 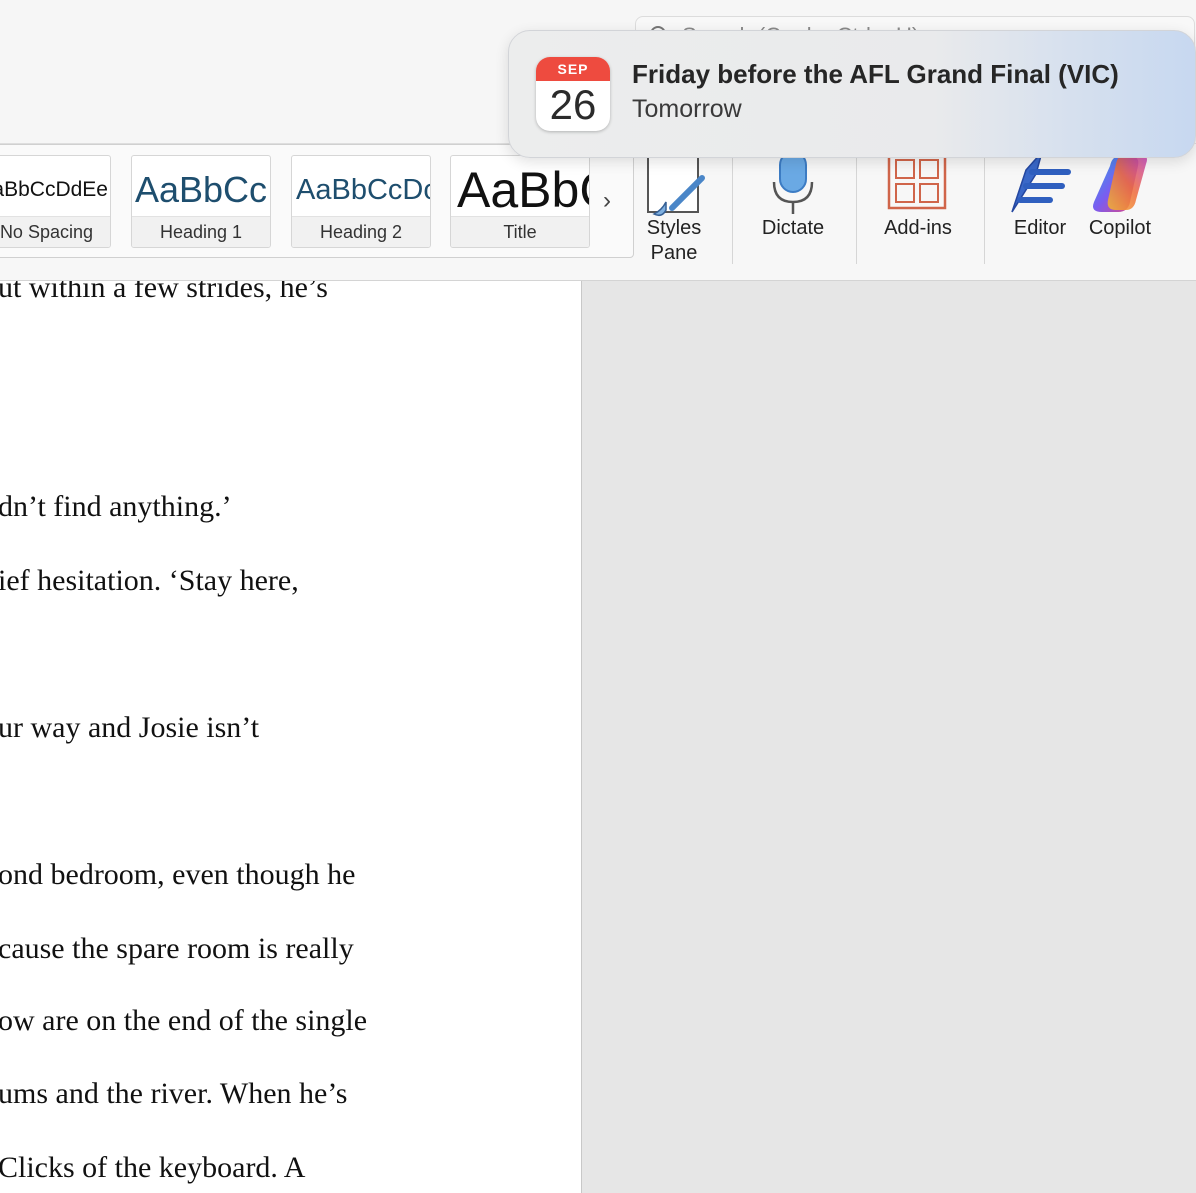 I want to click on paragraph-line: cause the spare room is really, so click(x=177, y=948).